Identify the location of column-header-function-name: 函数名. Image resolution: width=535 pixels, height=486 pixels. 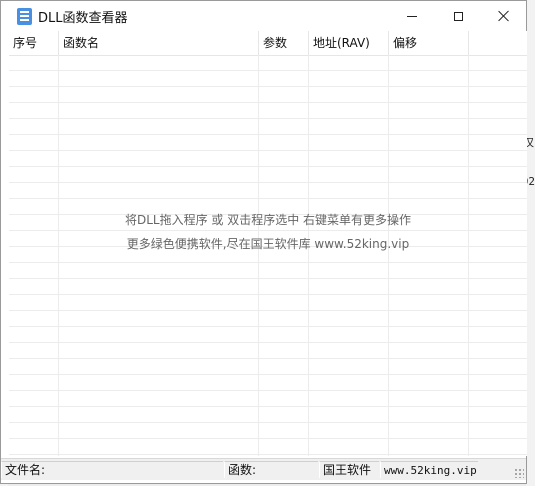
(159, 43).